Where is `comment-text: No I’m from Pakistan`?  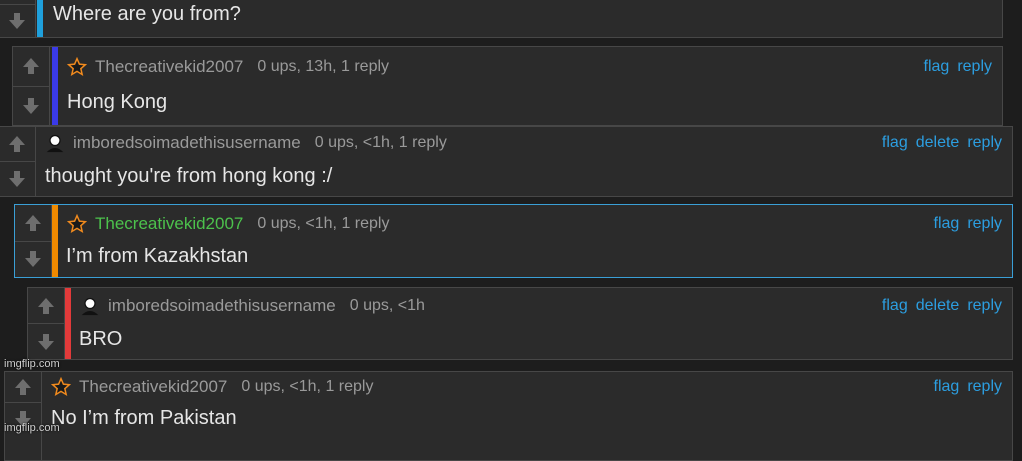 comment-text: No I’m from Pakistan is located at coordinates (144, 418).